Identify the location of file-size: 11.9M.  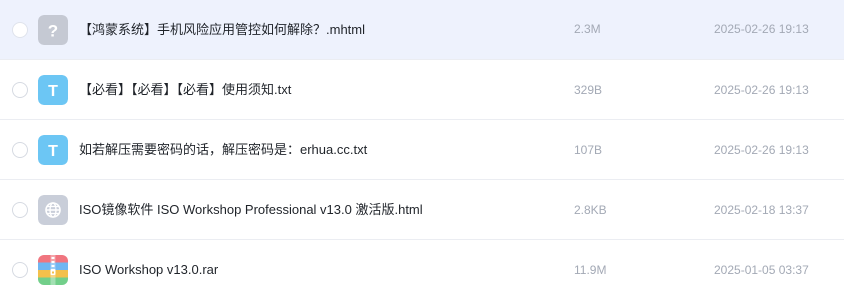
(590, 270).